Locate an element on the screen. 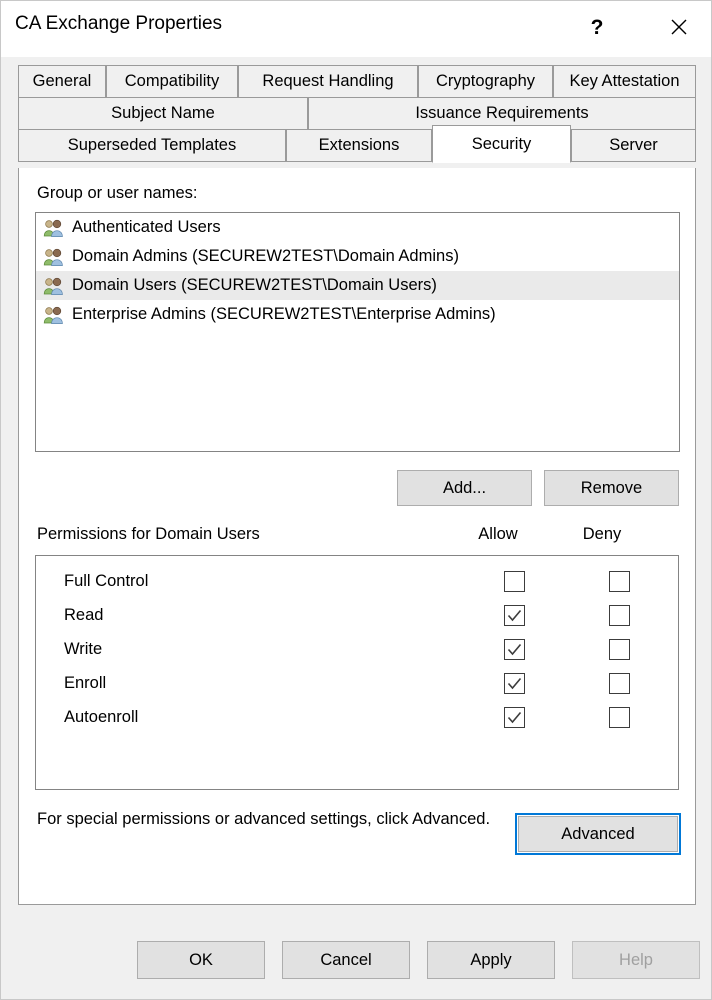  tab-label: Extensions is located at coordinates (359, 145).